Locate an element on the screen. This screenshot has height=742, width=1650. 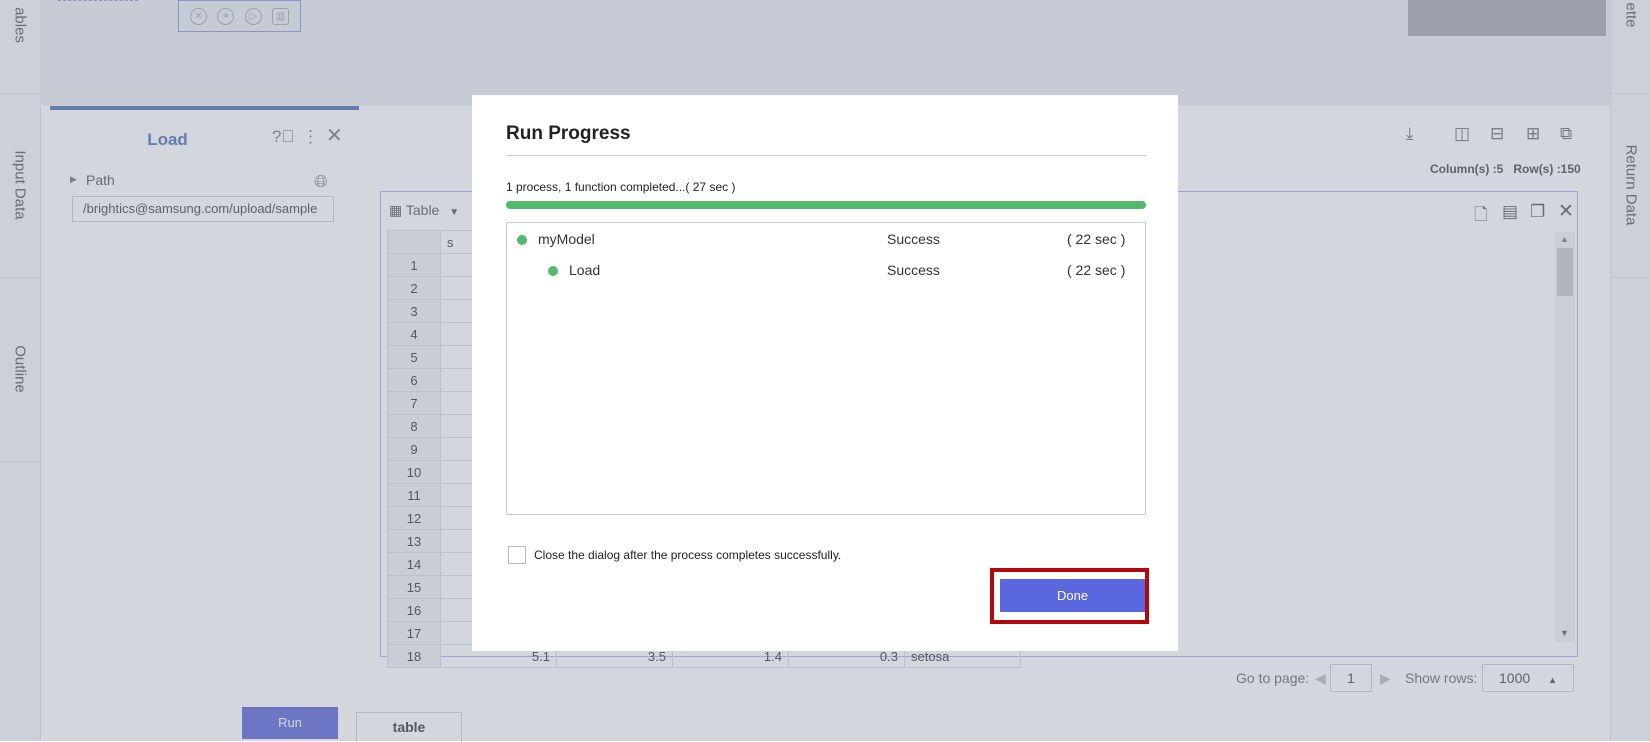
function-time: ( 22 sec ) is located at coordinates (1096, 270).